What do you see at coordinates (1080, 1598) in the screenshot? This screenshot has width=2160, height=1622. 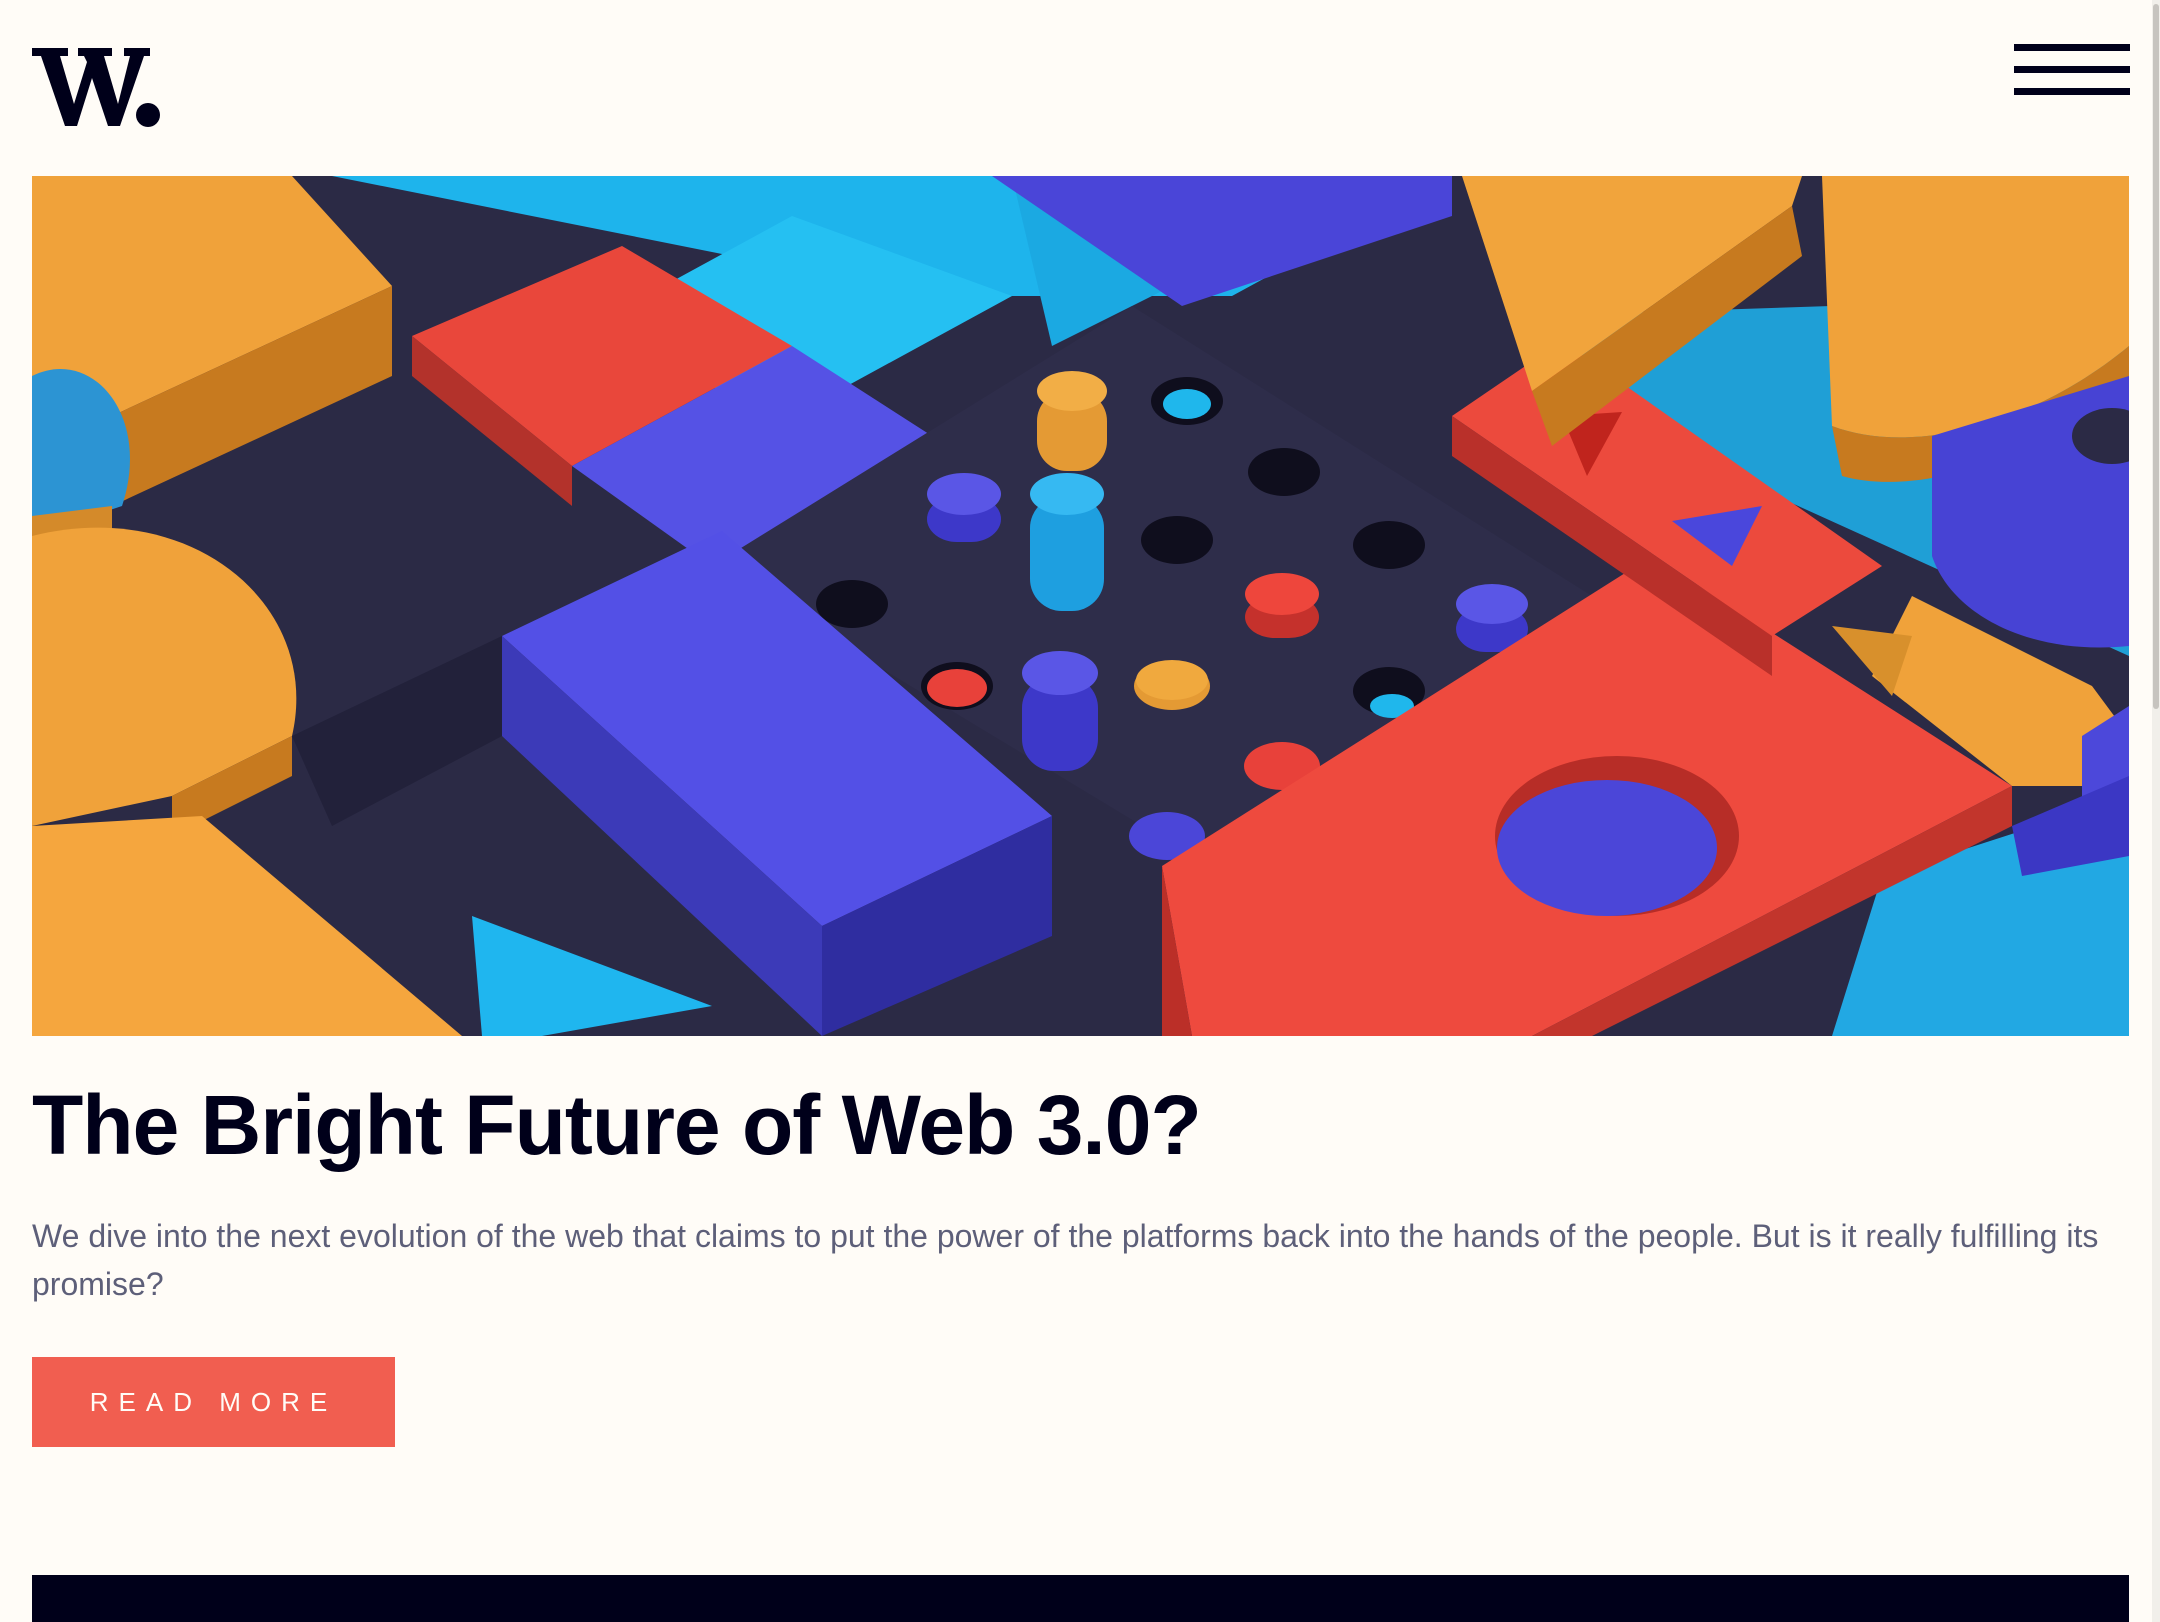 I see `dark-section-band` at bounding box center [1080, 1598].